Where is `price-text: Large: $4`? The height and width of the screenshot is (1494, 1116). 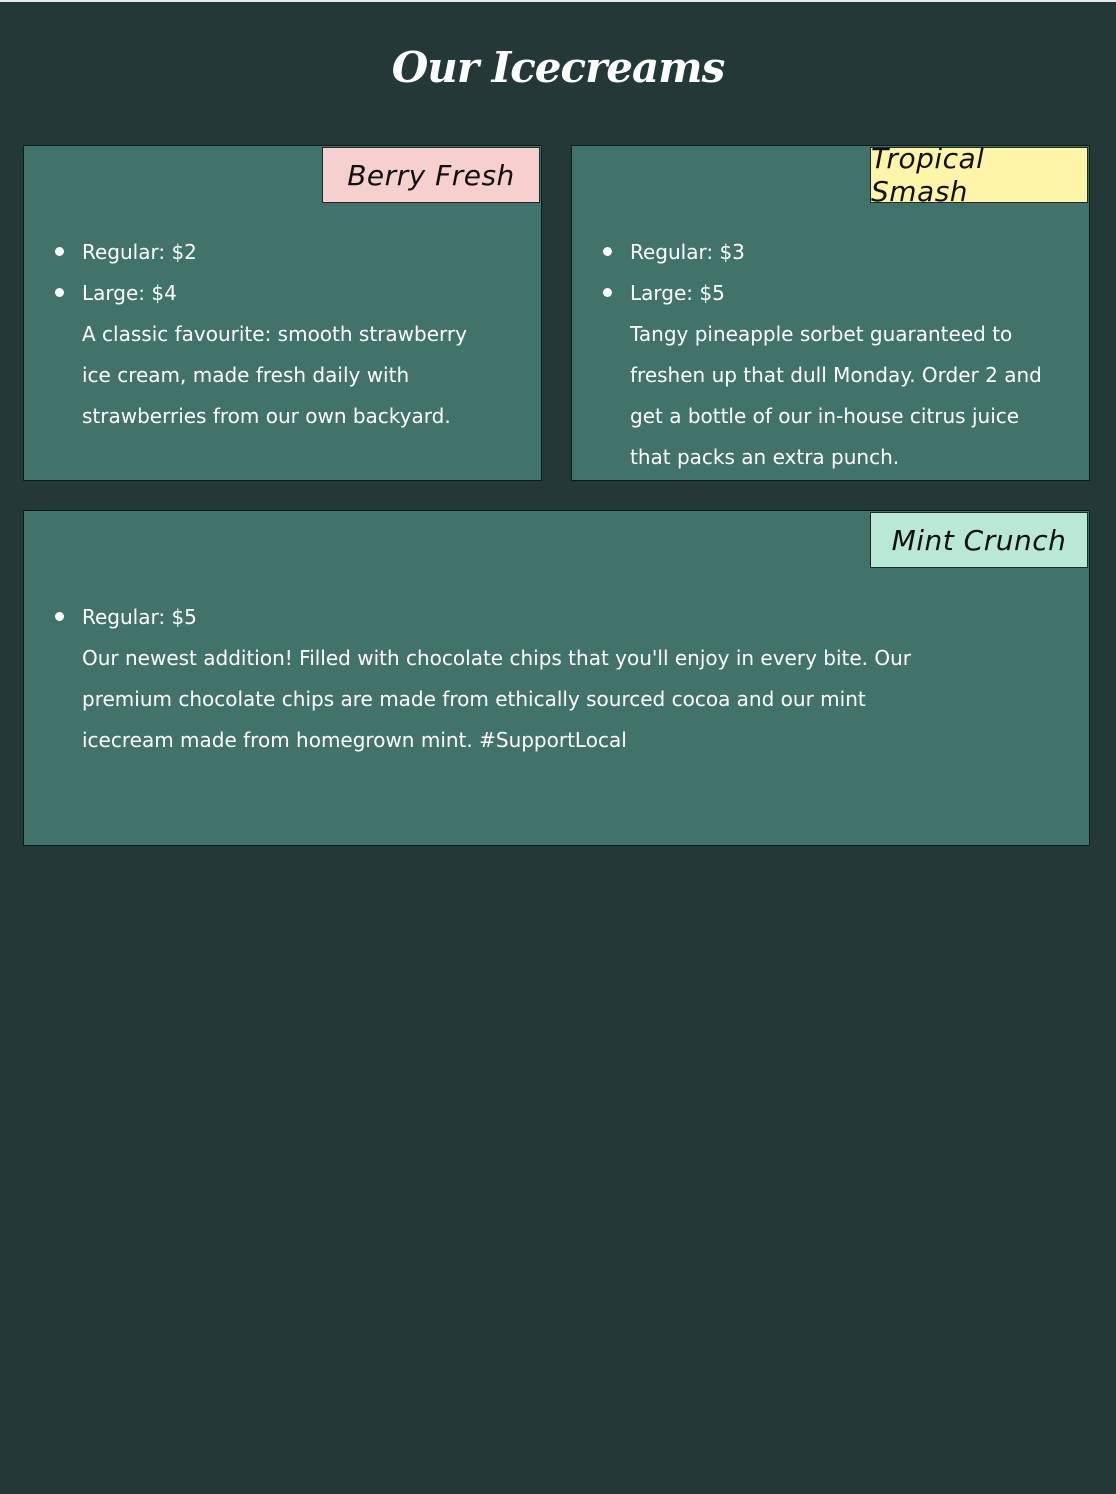
price-text: Large: $4 is located at coordinates (129, 293).